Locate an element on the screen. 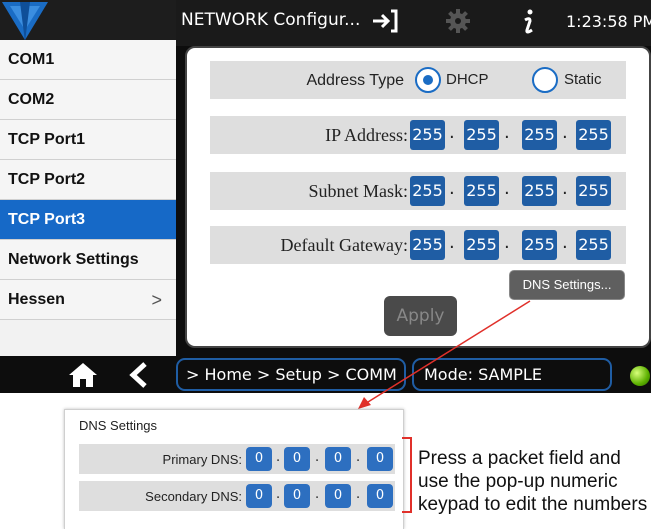  secondary-dns-row: Secondary DNS: 0 . 0 . 0 . 0 is located at coordinates (237, 496).